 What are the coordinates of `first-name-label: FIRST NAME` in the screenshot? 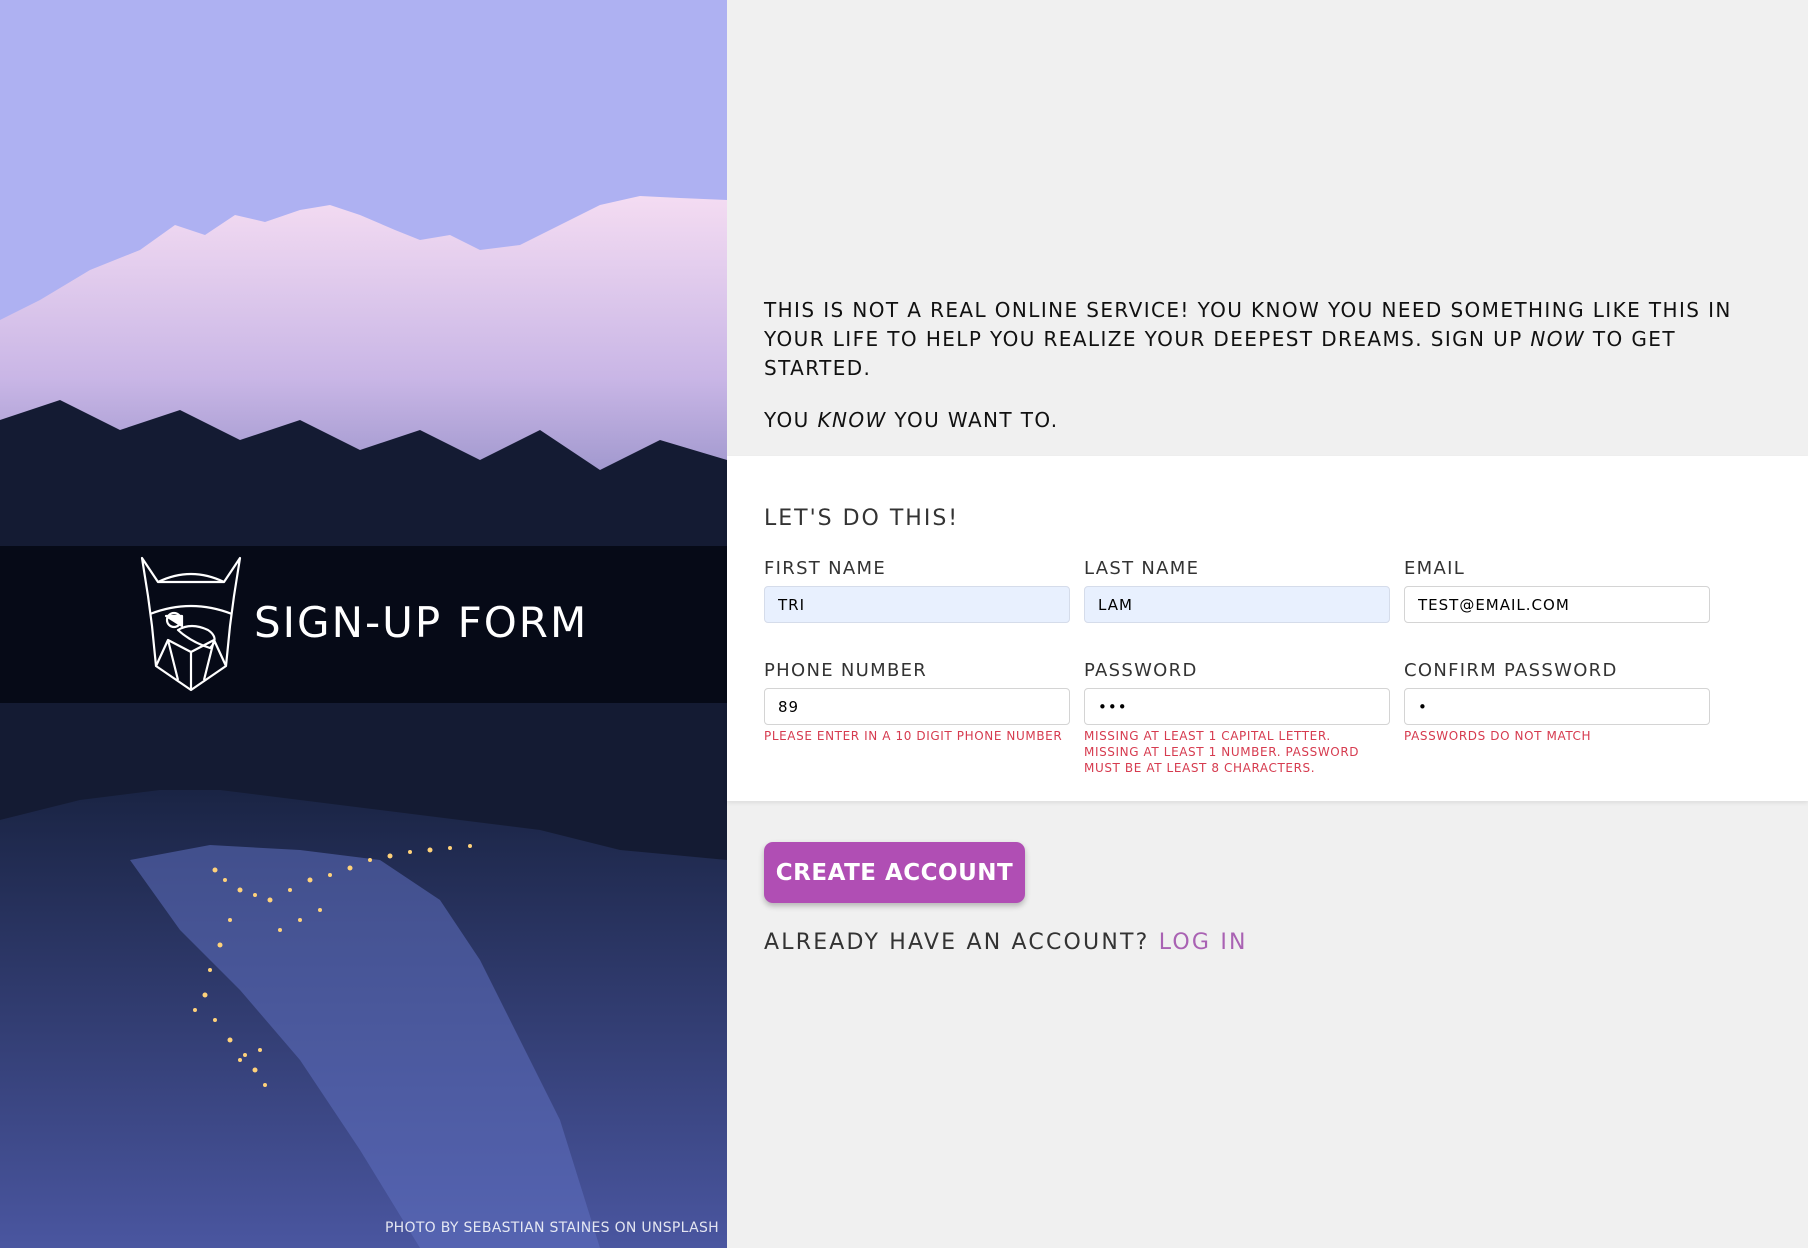 It's located at (825, 568).